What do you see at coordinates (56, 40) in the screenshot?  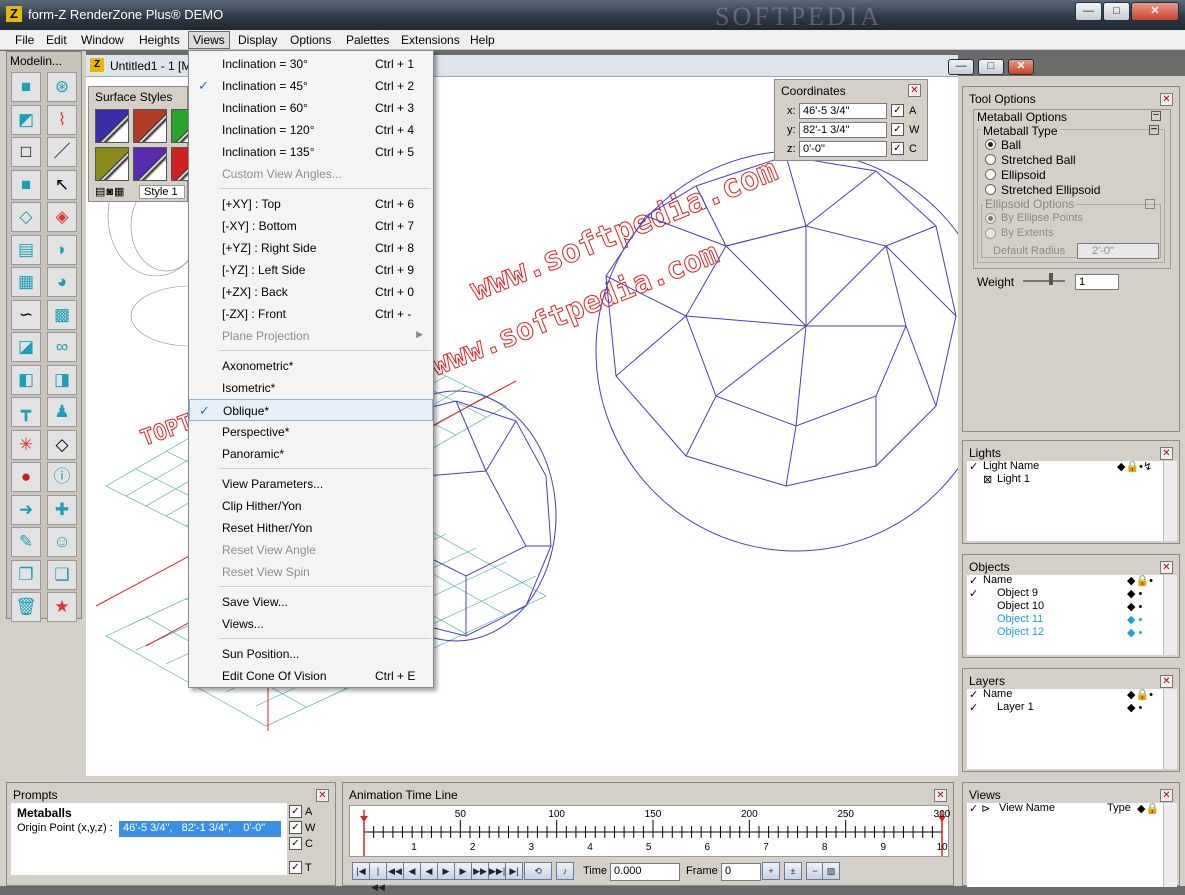 I see `menu-edit: Edit` at bounding box center [56, 40].